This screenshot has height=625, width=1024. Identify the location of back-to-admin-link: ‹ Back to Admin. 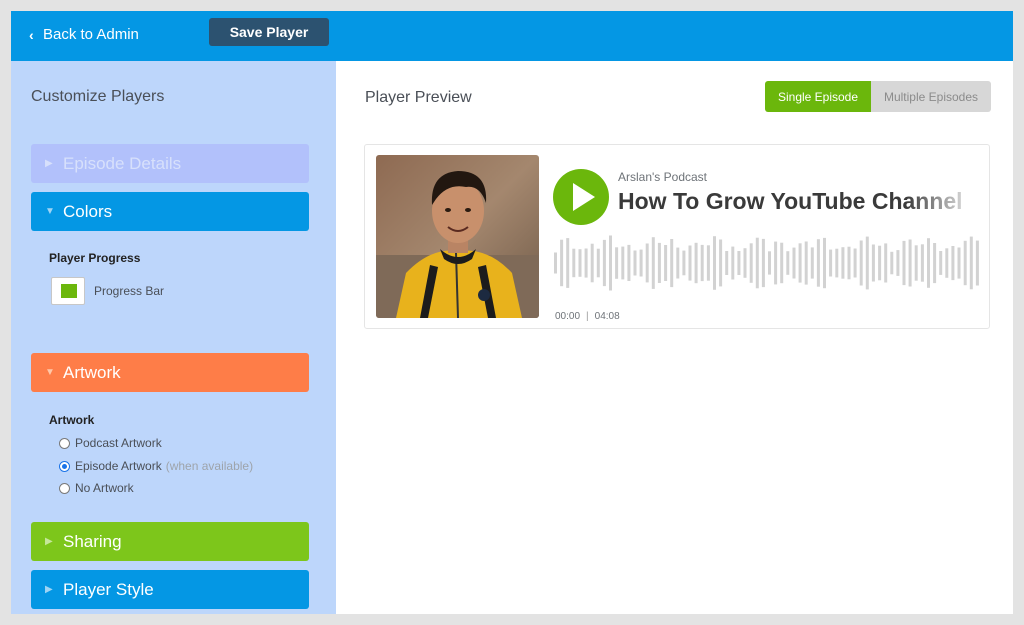
(84, 35).